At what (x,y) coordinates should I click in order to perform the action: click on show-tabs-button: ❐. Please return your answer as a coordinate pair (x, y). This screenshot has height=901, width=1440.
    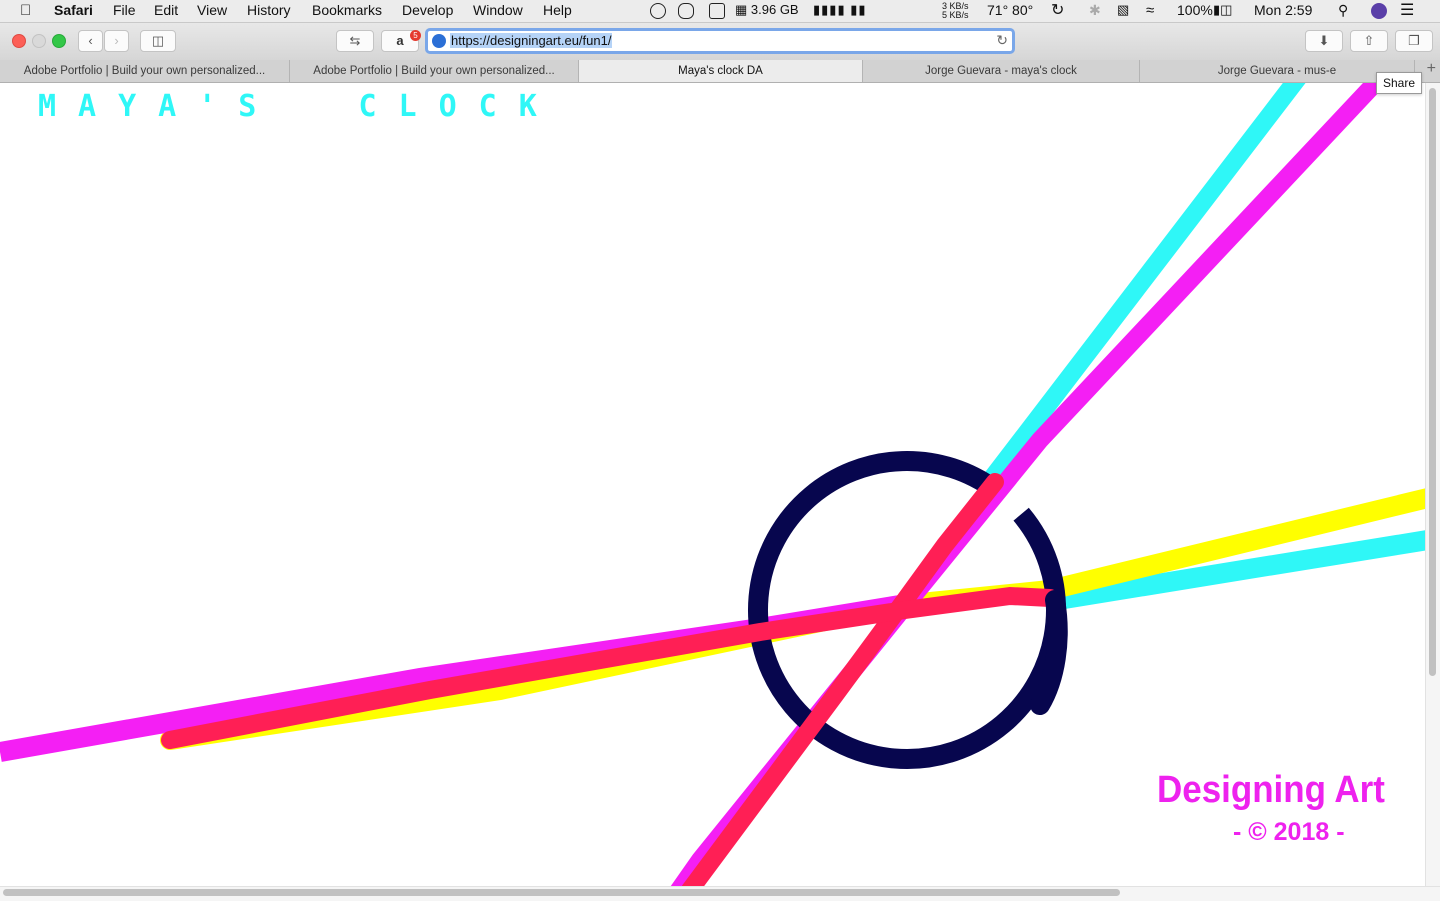
    Looking at the image, I should click on (1414, 41).